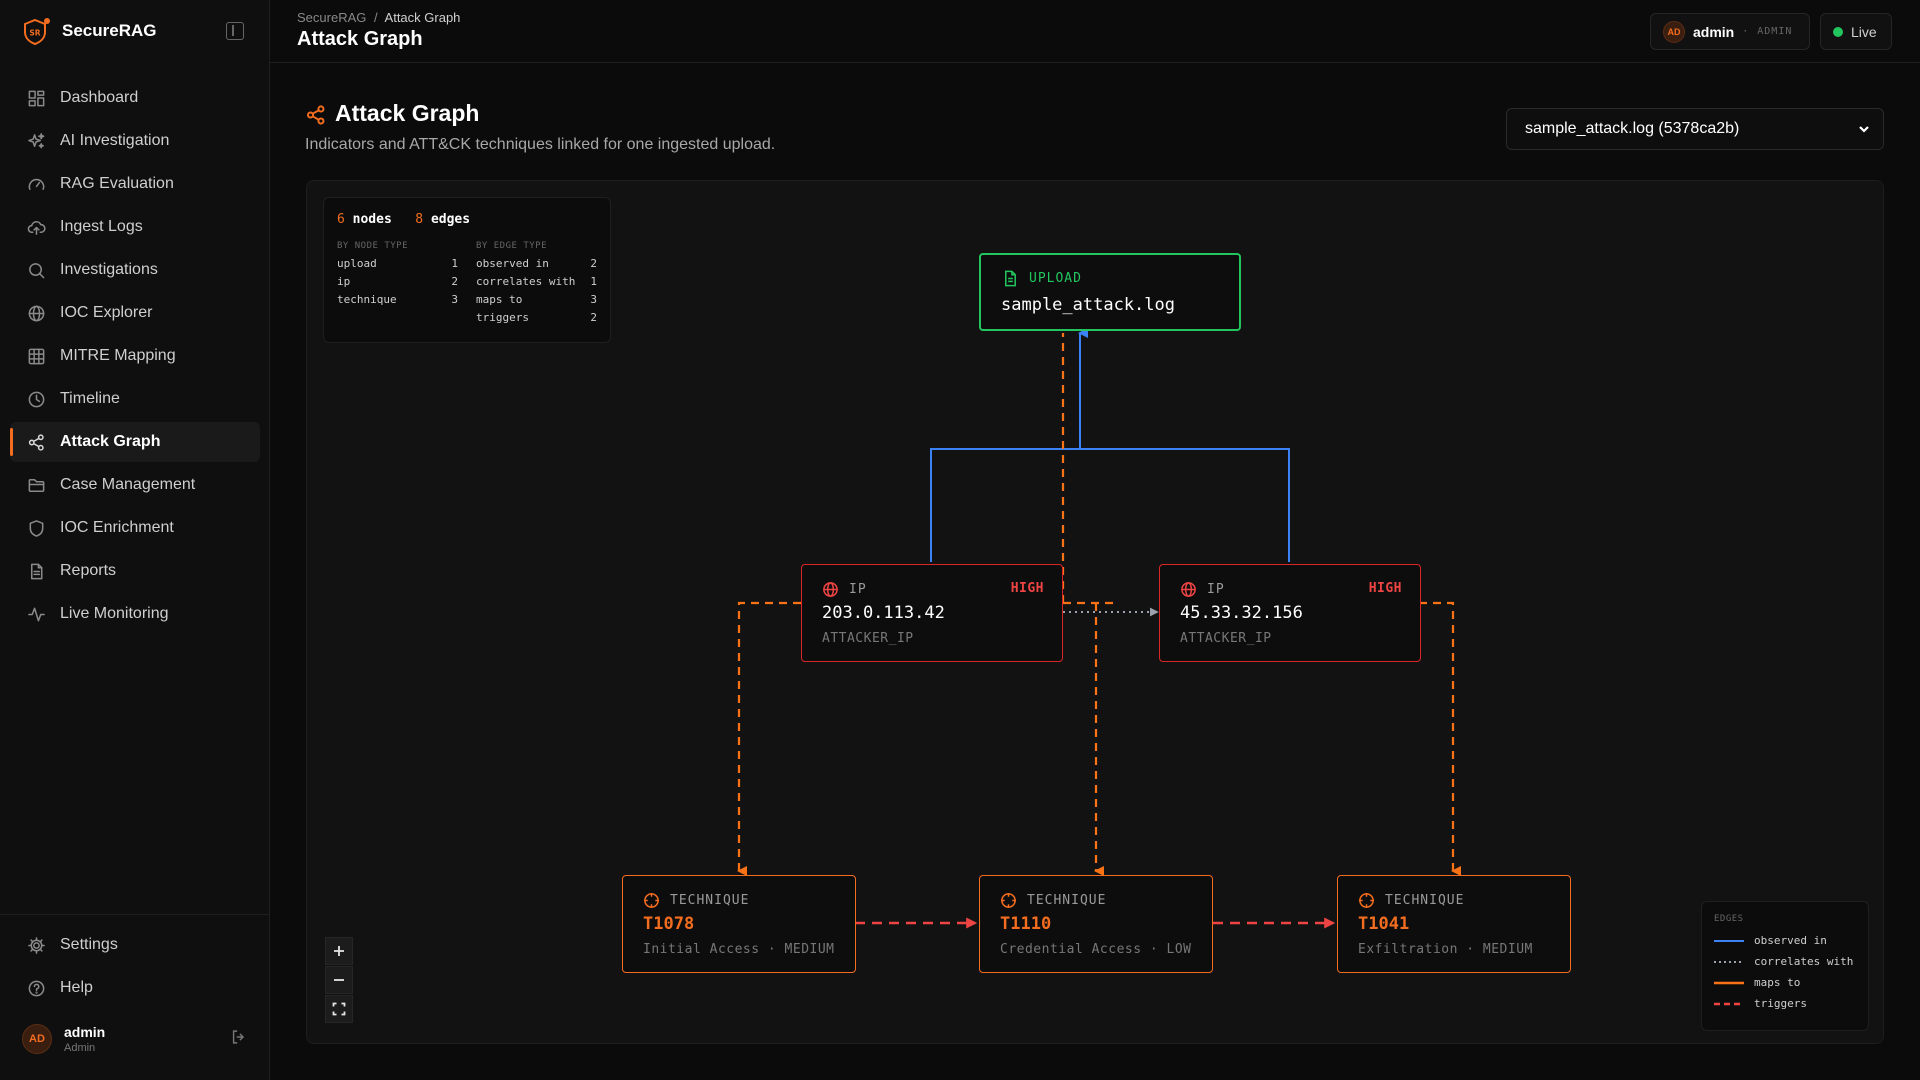 This screenshot has height=1080, width=1920. I want to click on sidebar-item-label: Reports, so click(88, 570).